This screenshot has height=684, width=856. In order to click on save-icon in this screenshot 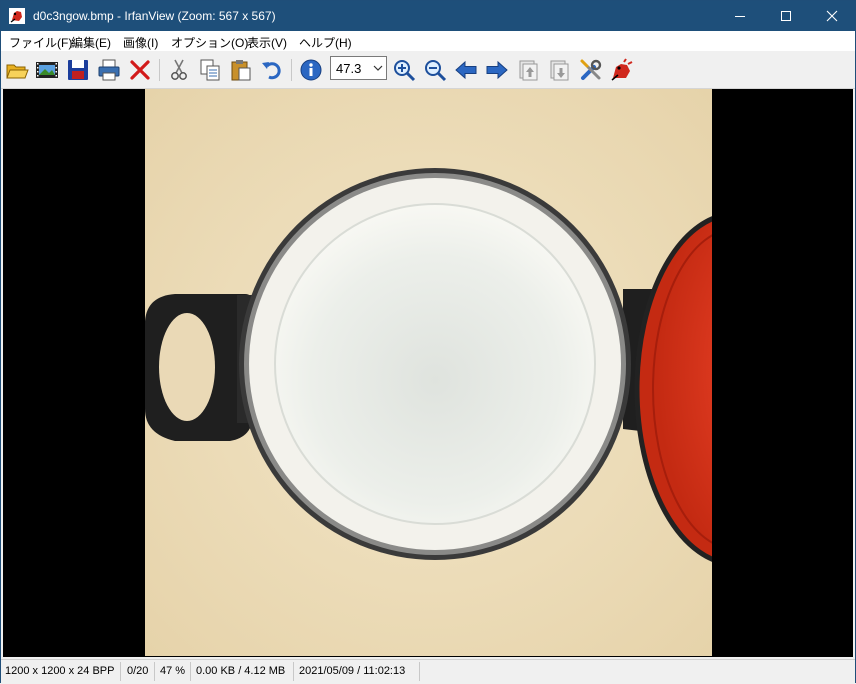, I will do `click(78, 70)`.